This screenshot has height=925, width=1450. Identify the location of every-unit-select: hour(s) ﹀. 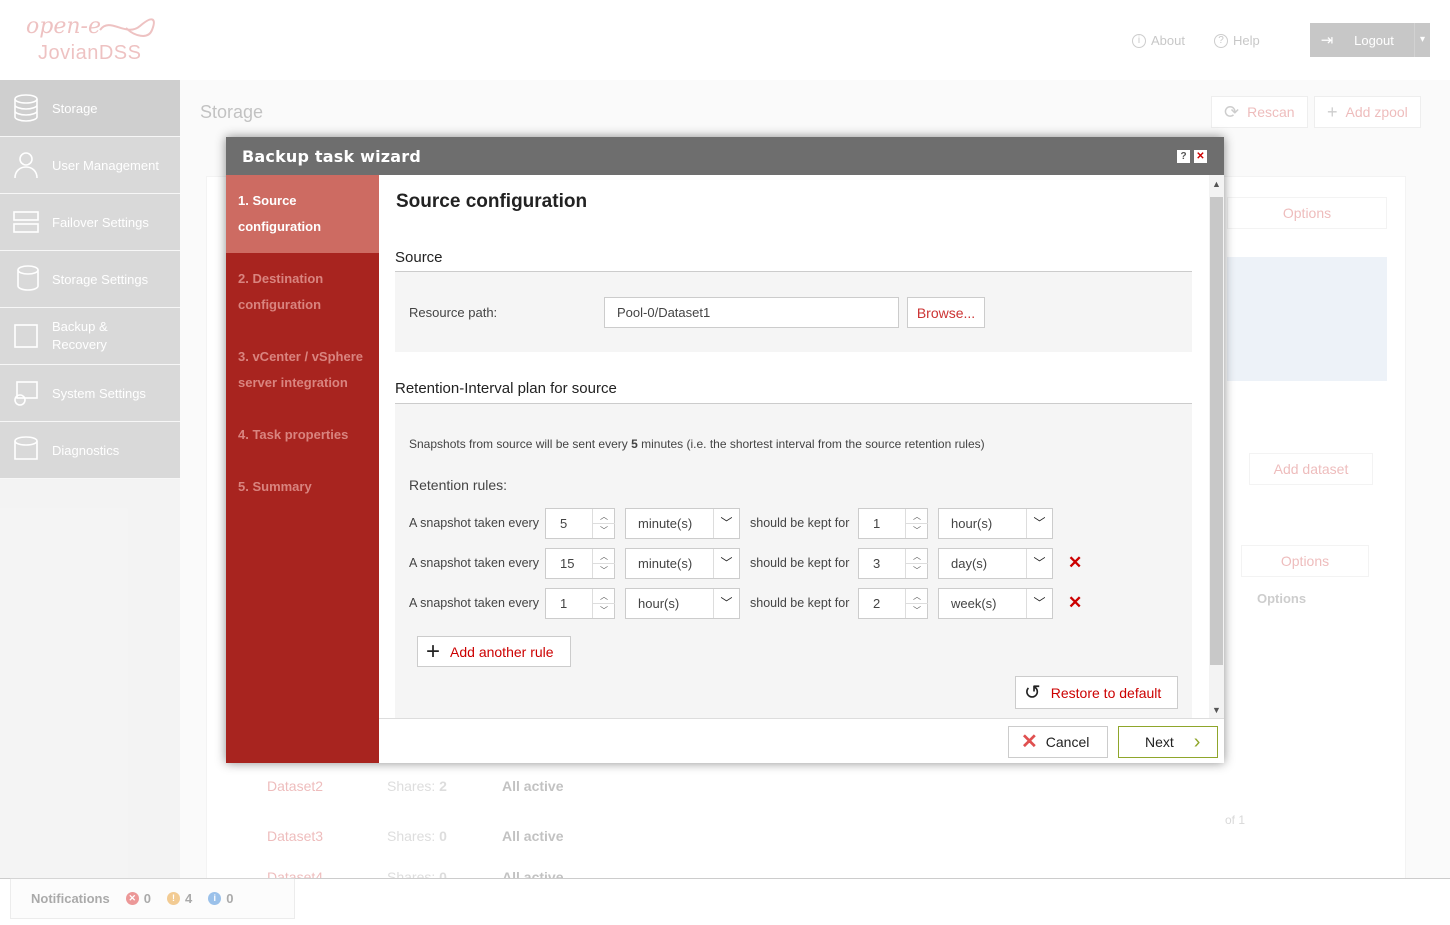
(682, 603).